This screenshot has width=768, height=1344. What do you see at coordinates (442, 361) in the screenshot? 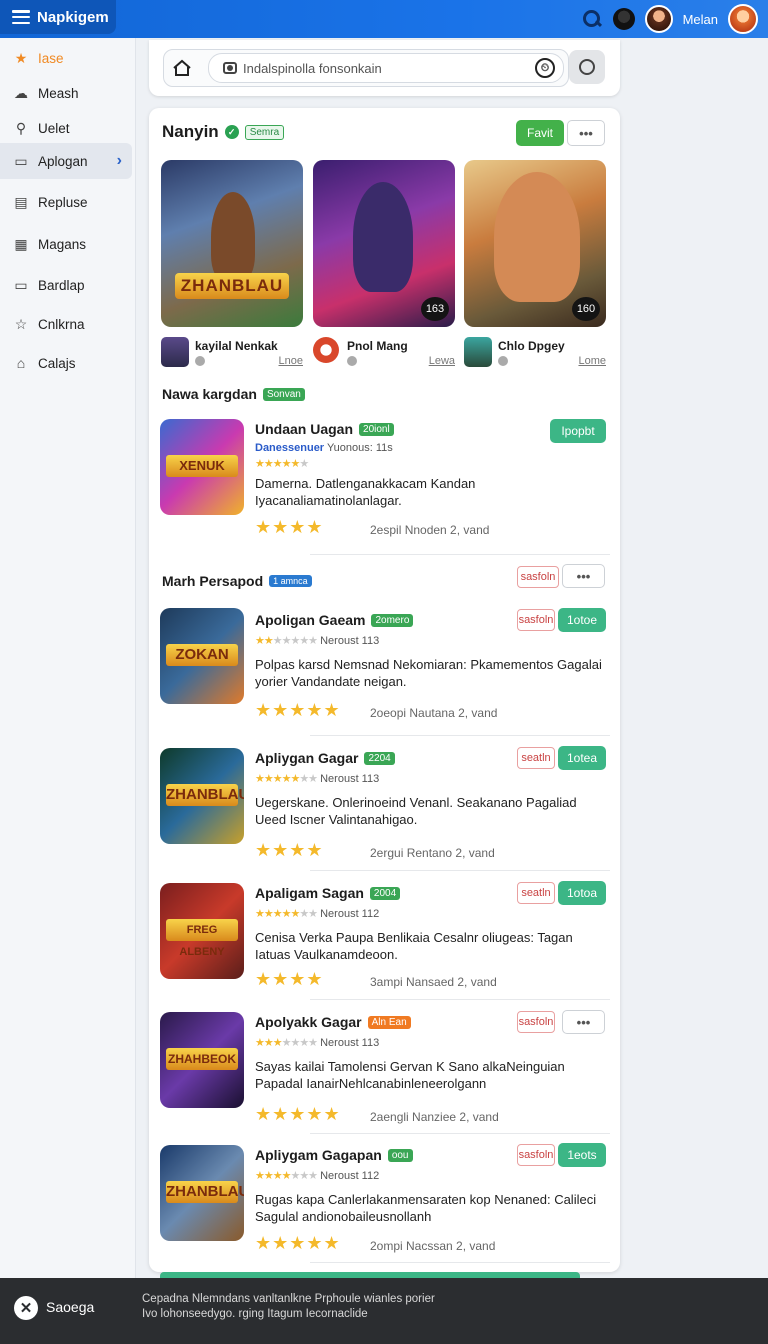
I see `app-link: Lewa` at bounding box center [442, 361].